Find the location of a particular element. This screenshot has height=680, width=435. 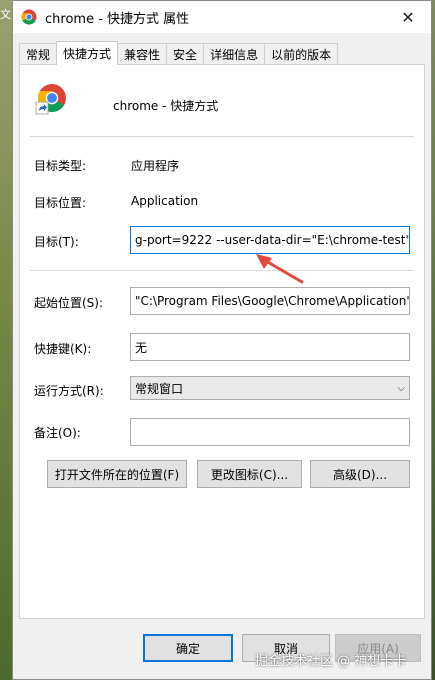

close-button: ✕ is located at coordinates (408, 17).